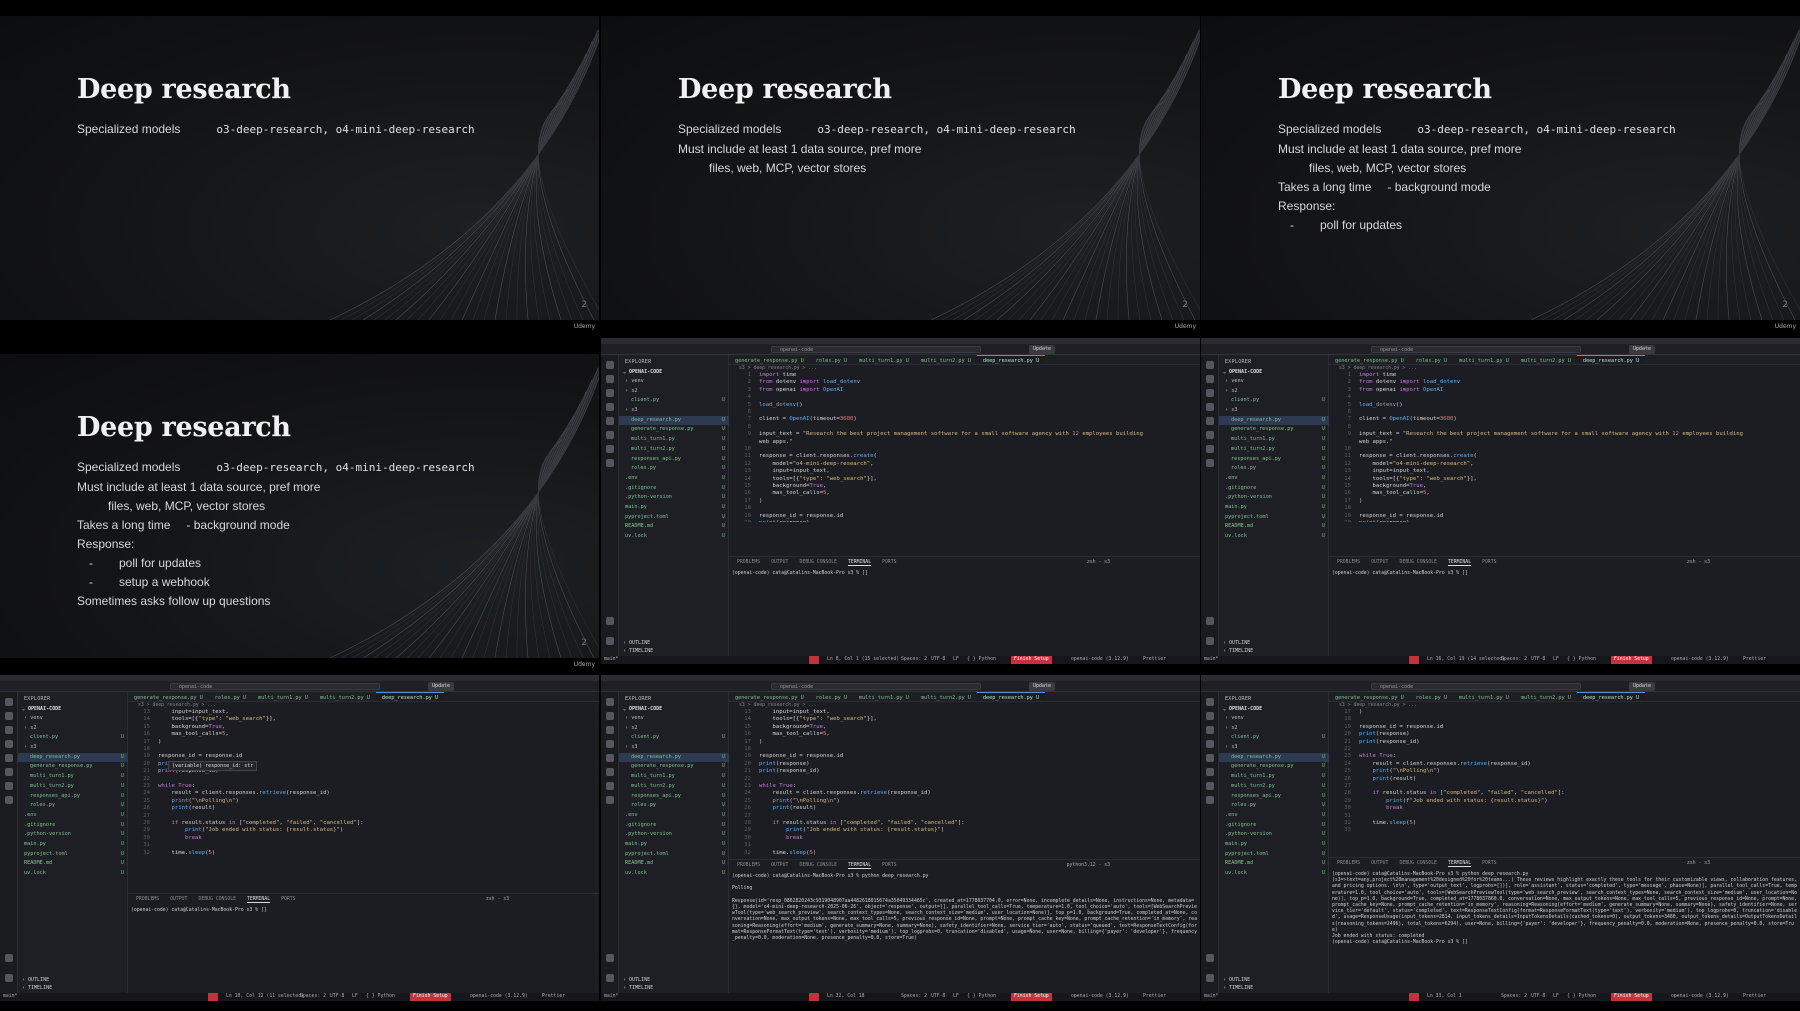 The image size is (1800, 1011). What do you see at coordinates (863, 660) in the screenshot?
I see `cursor-position: Ln 8, Col 1 (15 selected)` at bounding box center [863, 660].